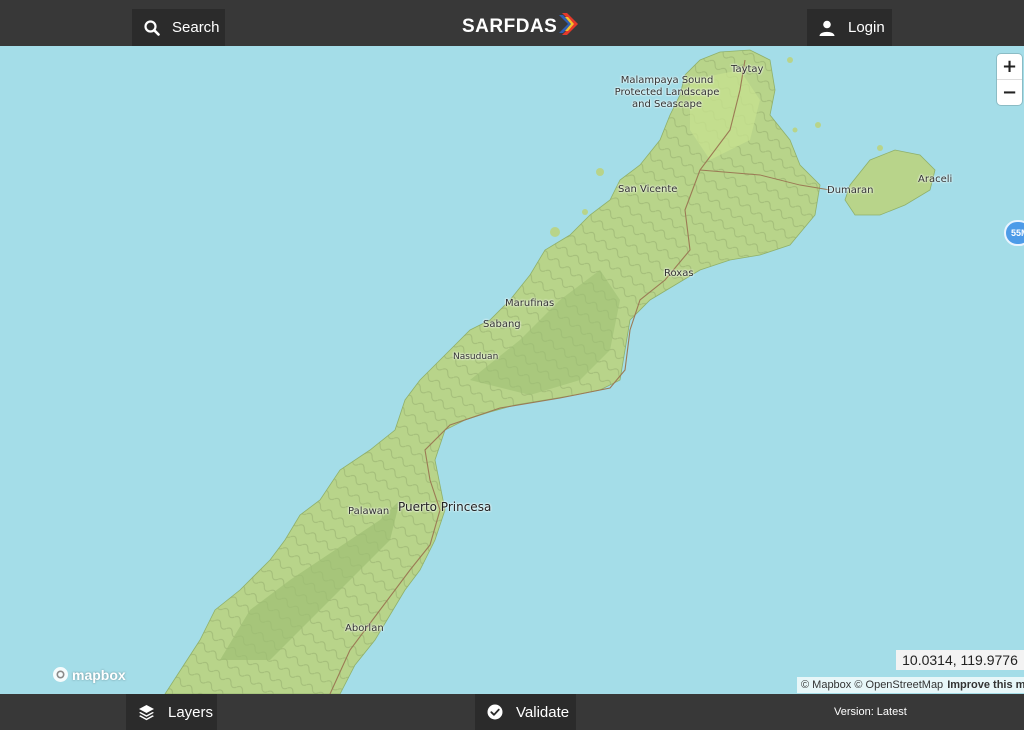  I want to click on zoom-in-button: +, so click(1009, 66).